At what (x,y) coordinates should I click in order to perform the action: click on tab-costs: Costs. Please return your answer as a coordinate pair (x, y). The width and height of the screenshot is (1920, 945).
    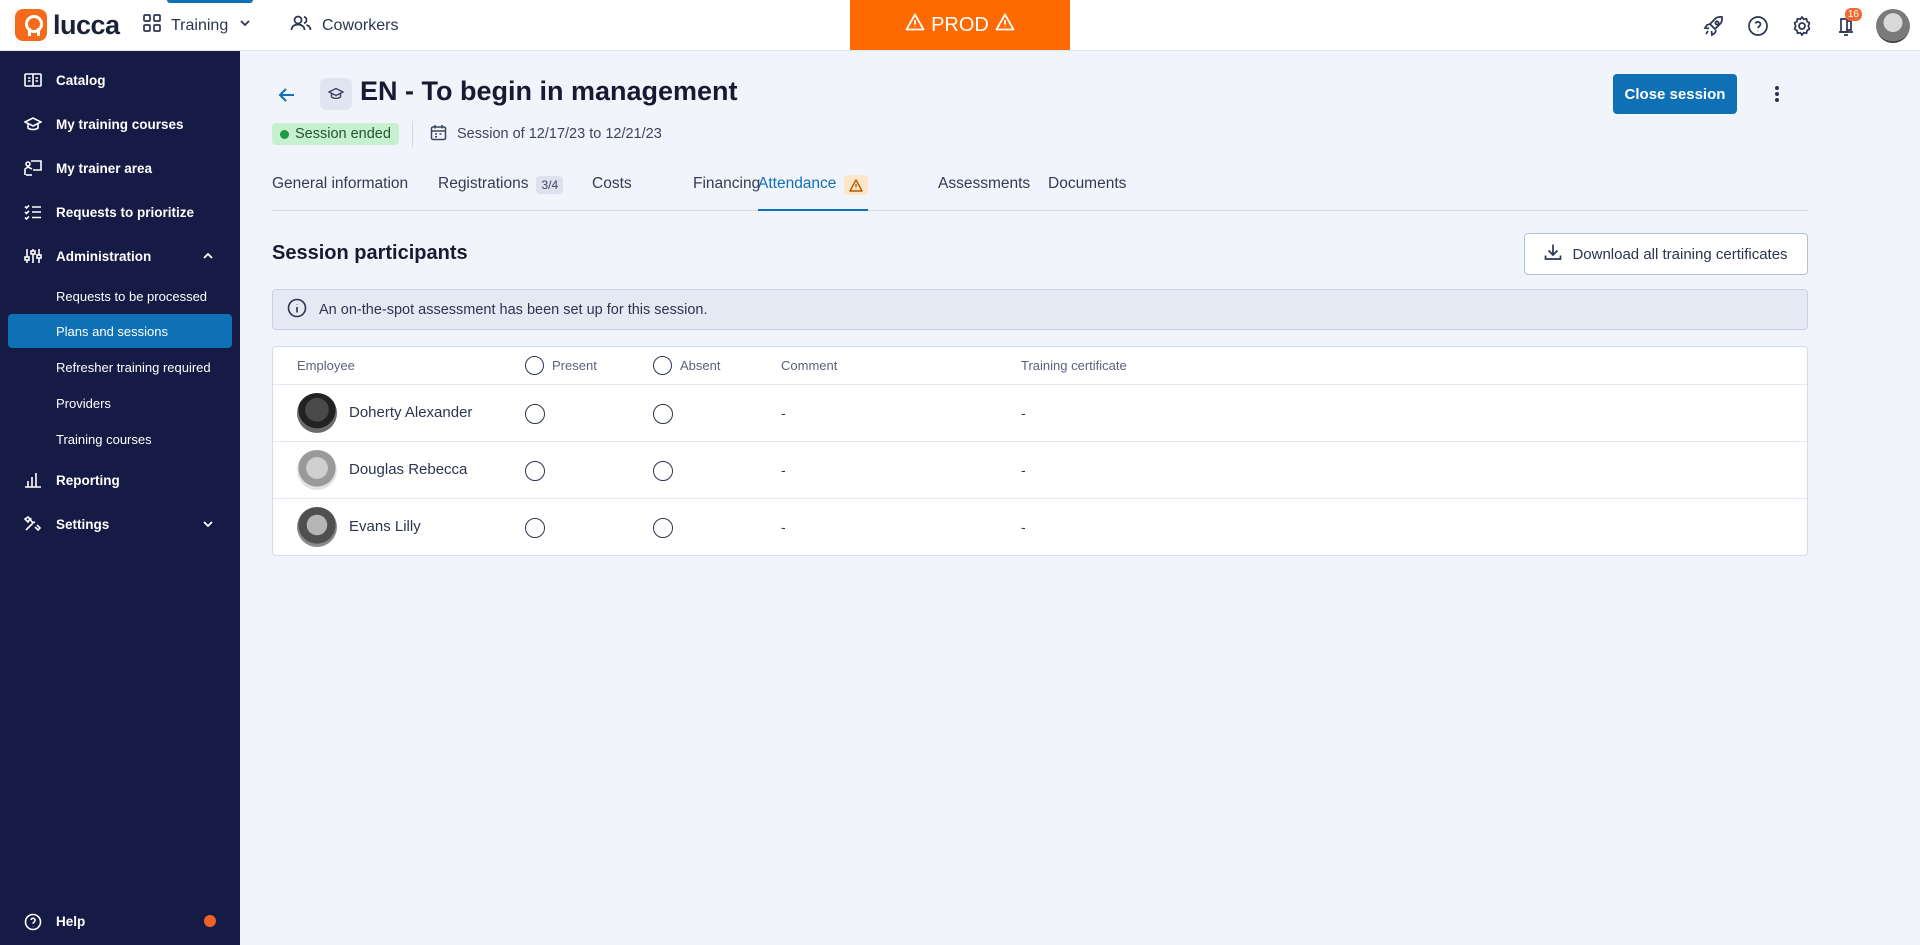
    Looking at the image, I should click on (612, 190).